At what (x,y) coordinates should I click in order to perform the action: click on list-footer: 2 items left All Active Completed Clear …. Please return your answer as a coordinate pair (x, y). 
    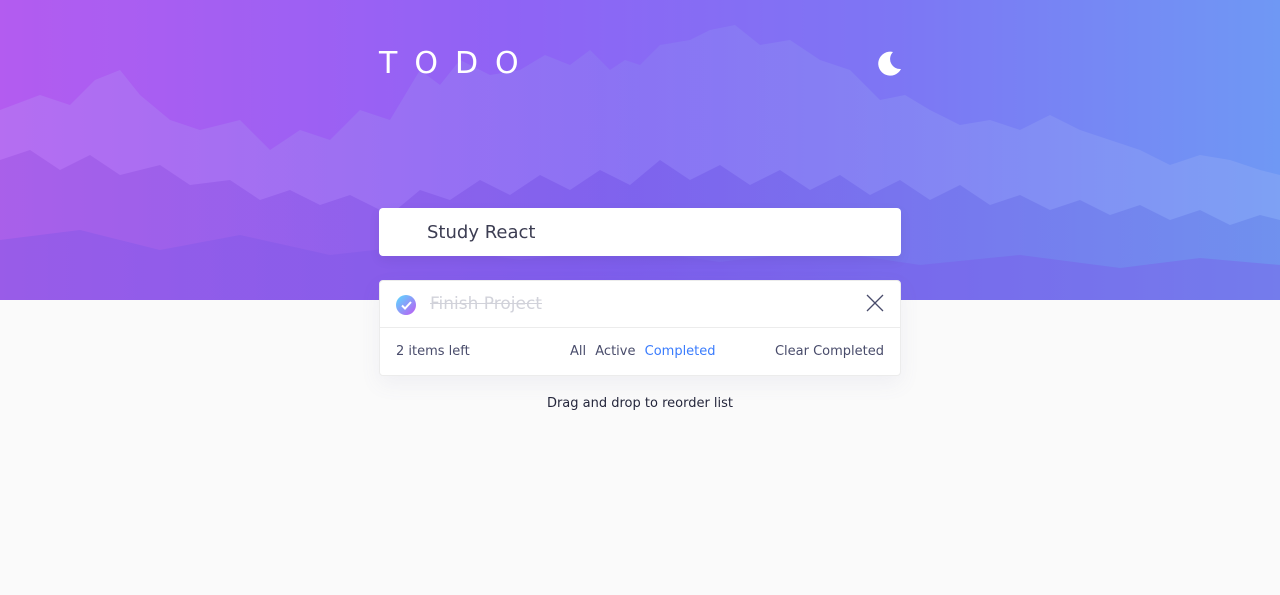
    Looking at the image, I should click on (640, 351).